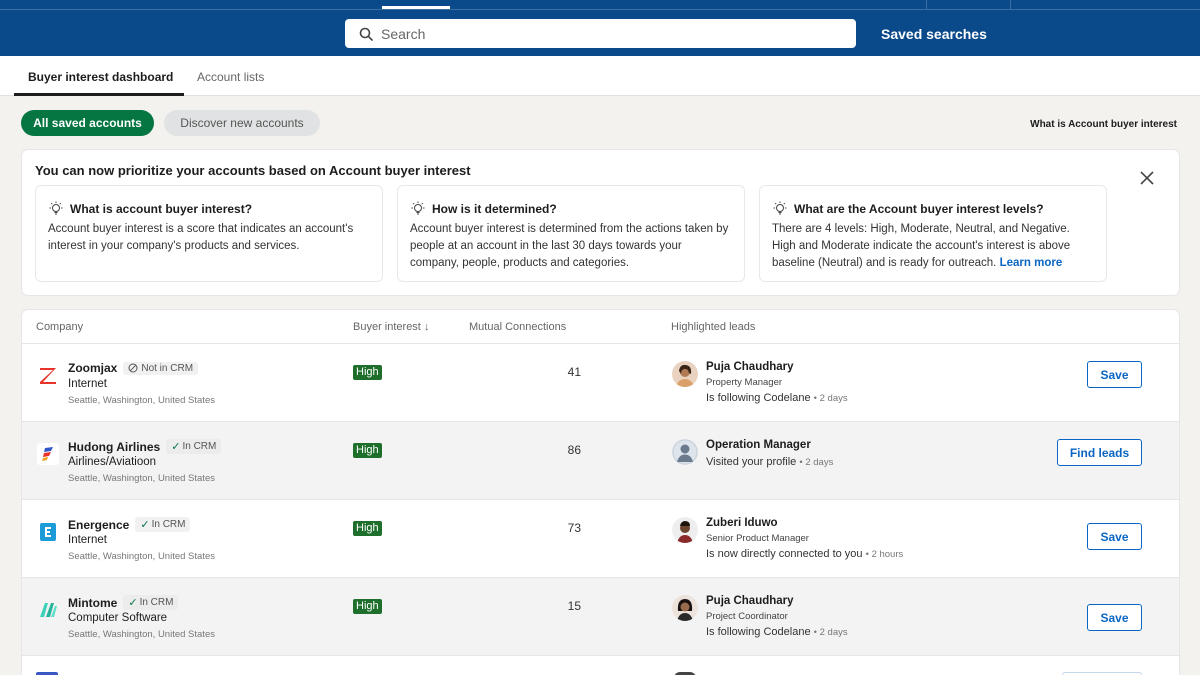 The height and width of the screenshot is (675, 1200). I want to click on company-name: Hudong Airlines ✓ In CRM, so click(145, 446).